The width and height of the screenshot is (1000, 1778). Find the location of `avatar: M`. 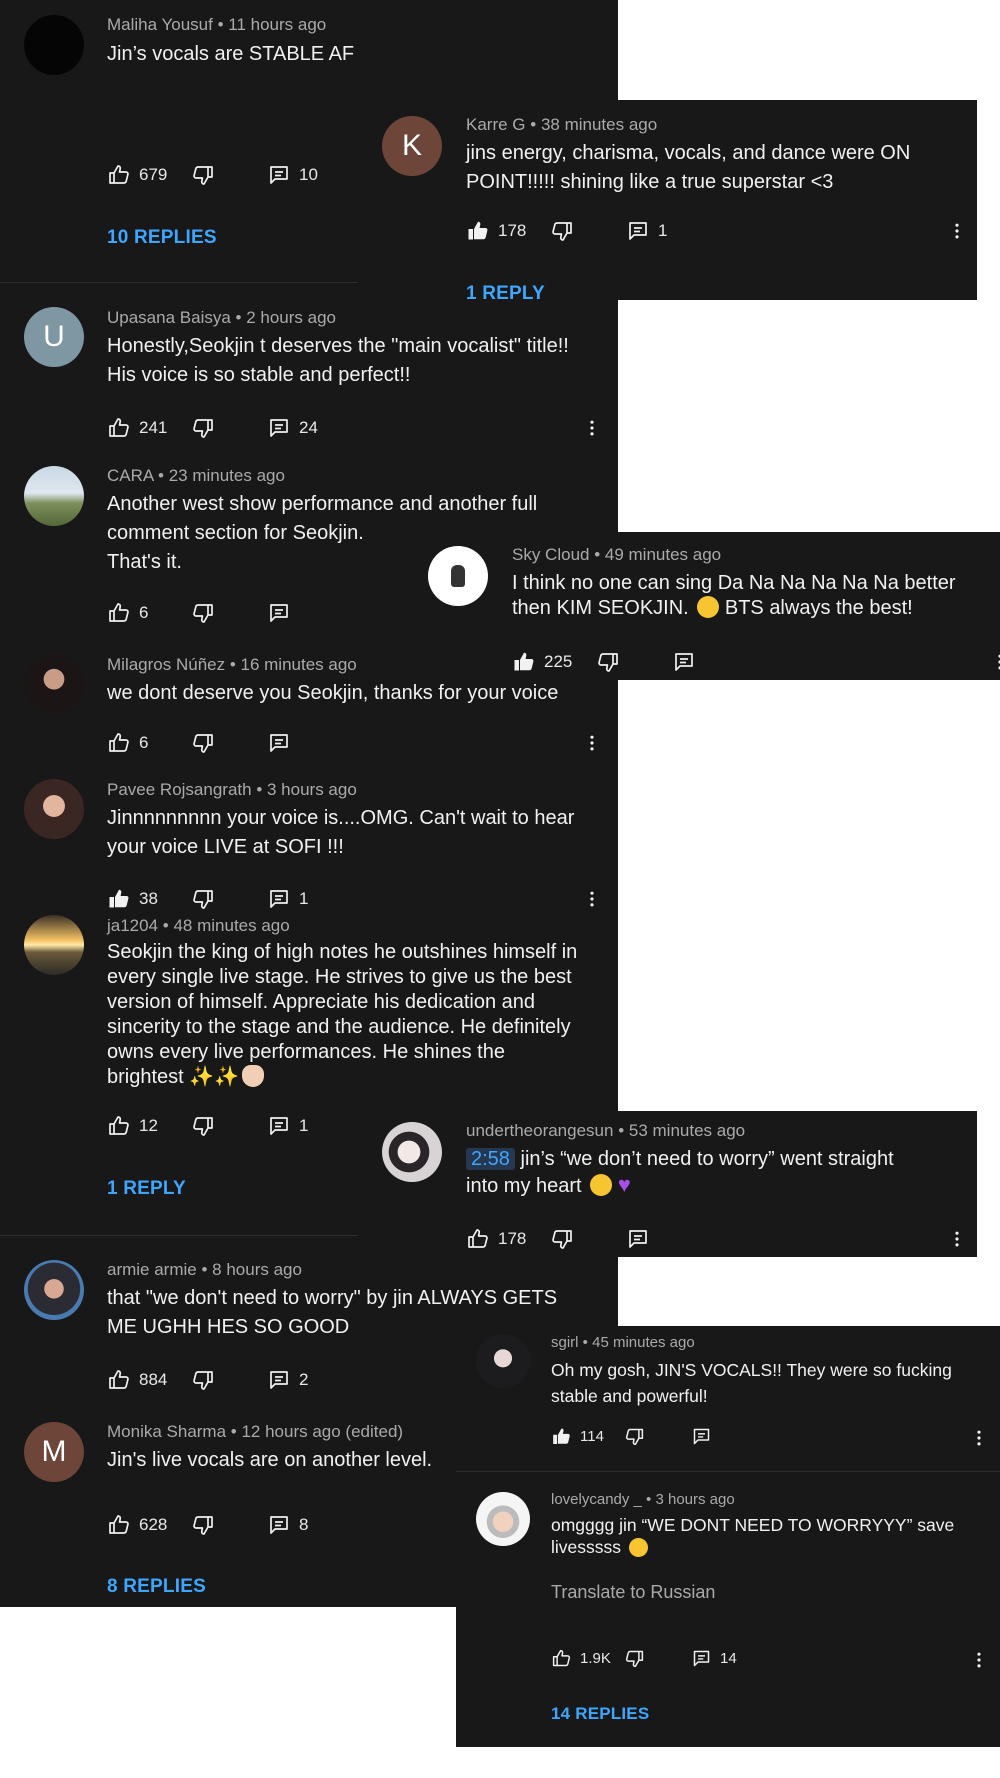

avatar: M is located at coordinates (54, 1452).